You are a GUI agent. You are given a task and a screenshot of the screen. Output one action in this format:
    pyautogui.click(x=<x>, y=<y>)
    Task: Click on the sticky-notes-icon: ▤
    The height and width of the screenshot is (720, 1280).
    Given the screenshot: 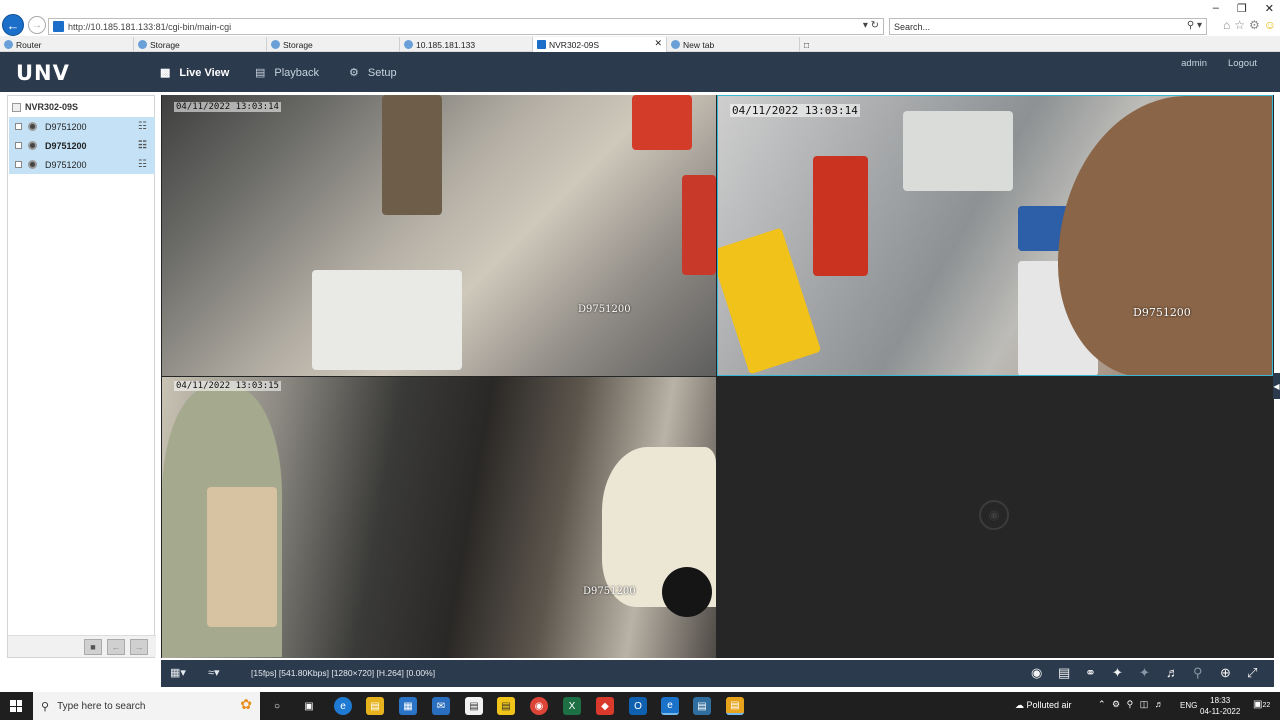 What is the action you would take?
    pyautogui.click(x=506, y=706)
    